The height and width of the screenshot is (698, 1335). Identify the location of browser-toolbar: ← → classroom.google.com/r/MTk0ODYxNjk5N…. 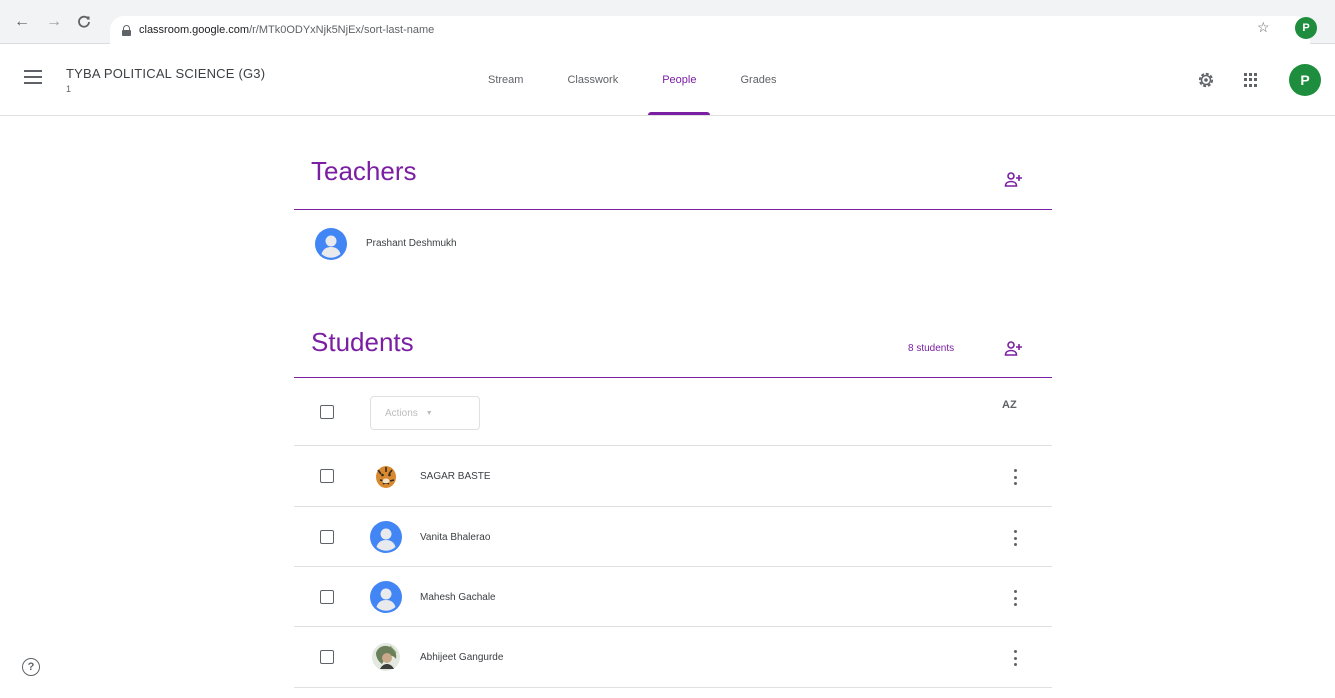
(667, 22).